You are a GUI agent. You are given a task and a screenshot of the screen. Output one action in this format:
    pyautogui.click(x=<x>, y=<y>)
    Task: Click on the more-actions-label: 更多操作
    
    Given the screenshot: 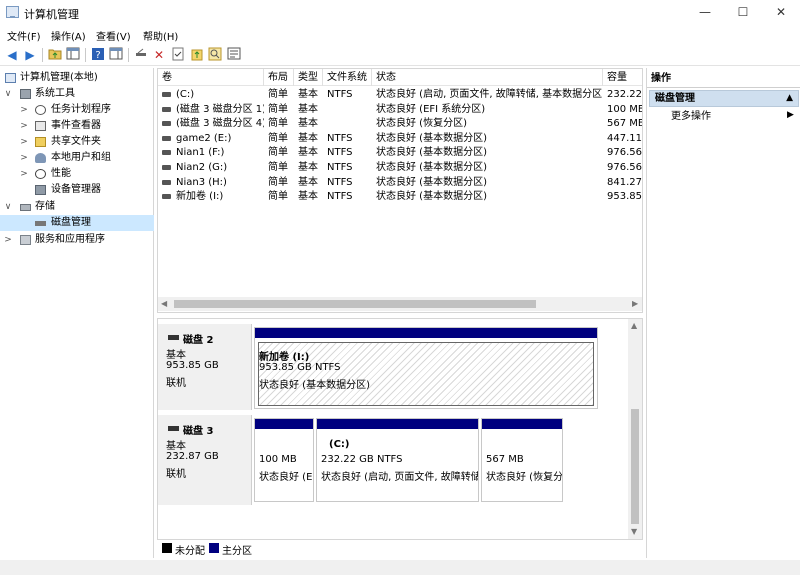 What is the action you would take?
    pyautogui.click(x=691, y=116)
    